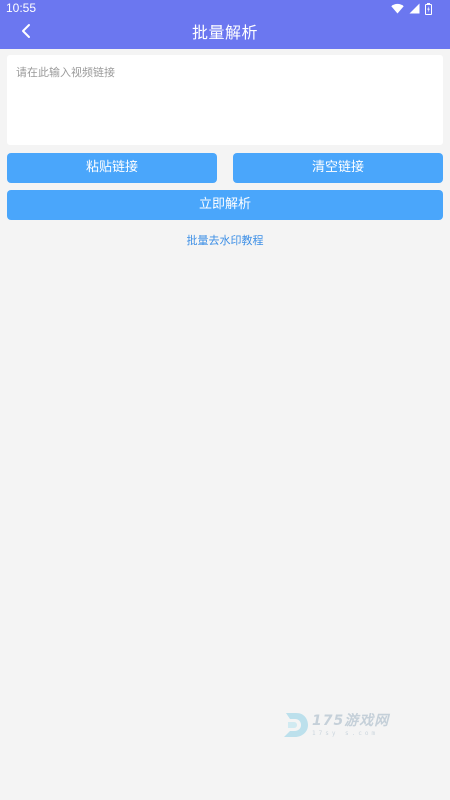  What do you see at coordinates (296, 727) in the screenshot?
I see `watermark-logo-icon` at bounding box center [296, 727].